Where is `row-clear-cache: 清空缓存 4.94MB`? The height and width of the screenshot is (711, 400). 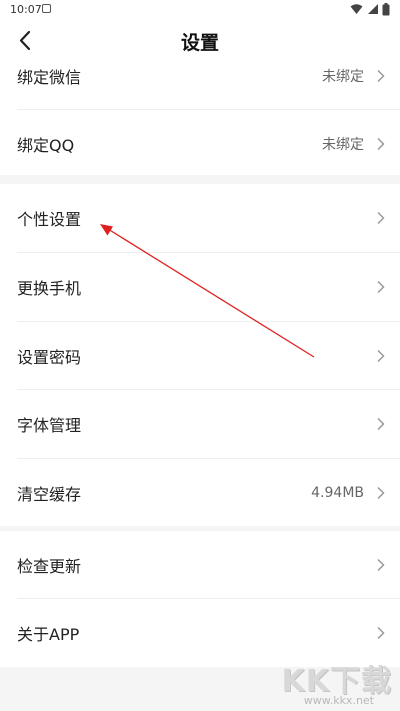 row-clear-cache: 清空缓存 4.94MB is located at coordinates (200, 493).